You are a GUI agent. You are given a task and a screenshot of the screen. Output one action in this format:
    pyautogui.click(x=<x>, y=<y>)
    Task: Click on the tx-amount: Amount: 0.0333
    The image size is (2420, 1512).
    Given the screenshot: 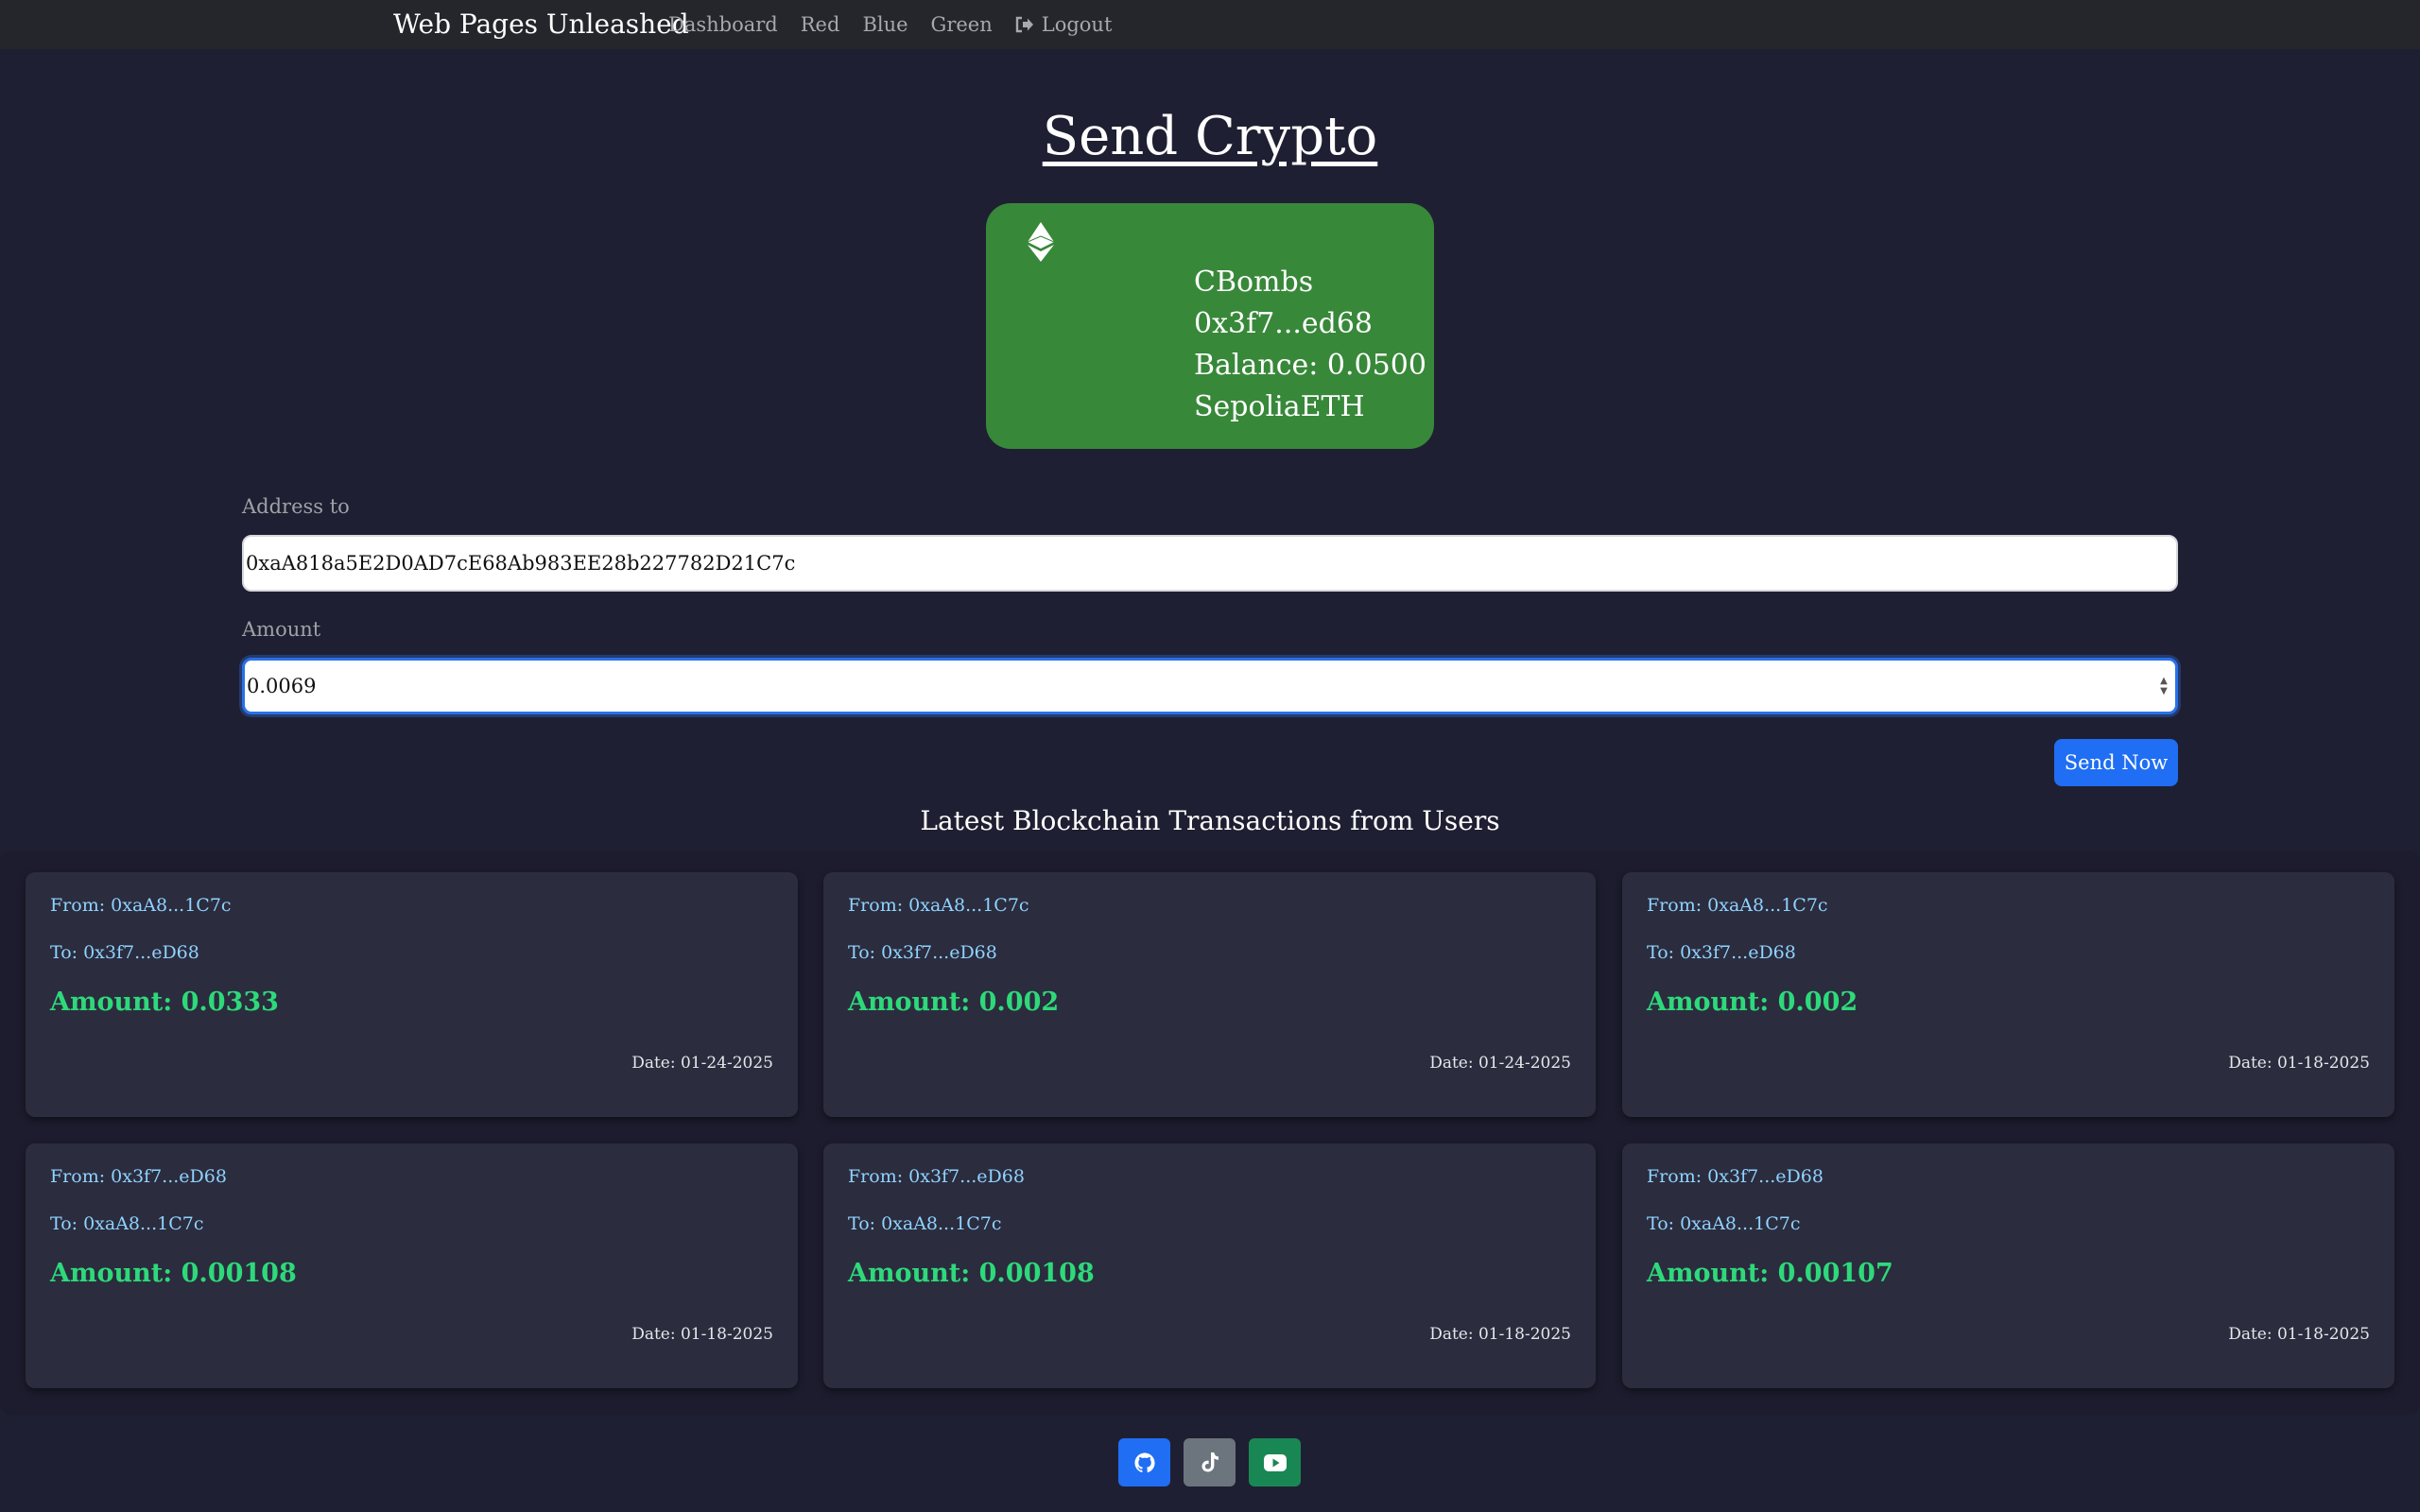 What is the action you would take?
    pyautogui.click(x=164, y=1002)
    